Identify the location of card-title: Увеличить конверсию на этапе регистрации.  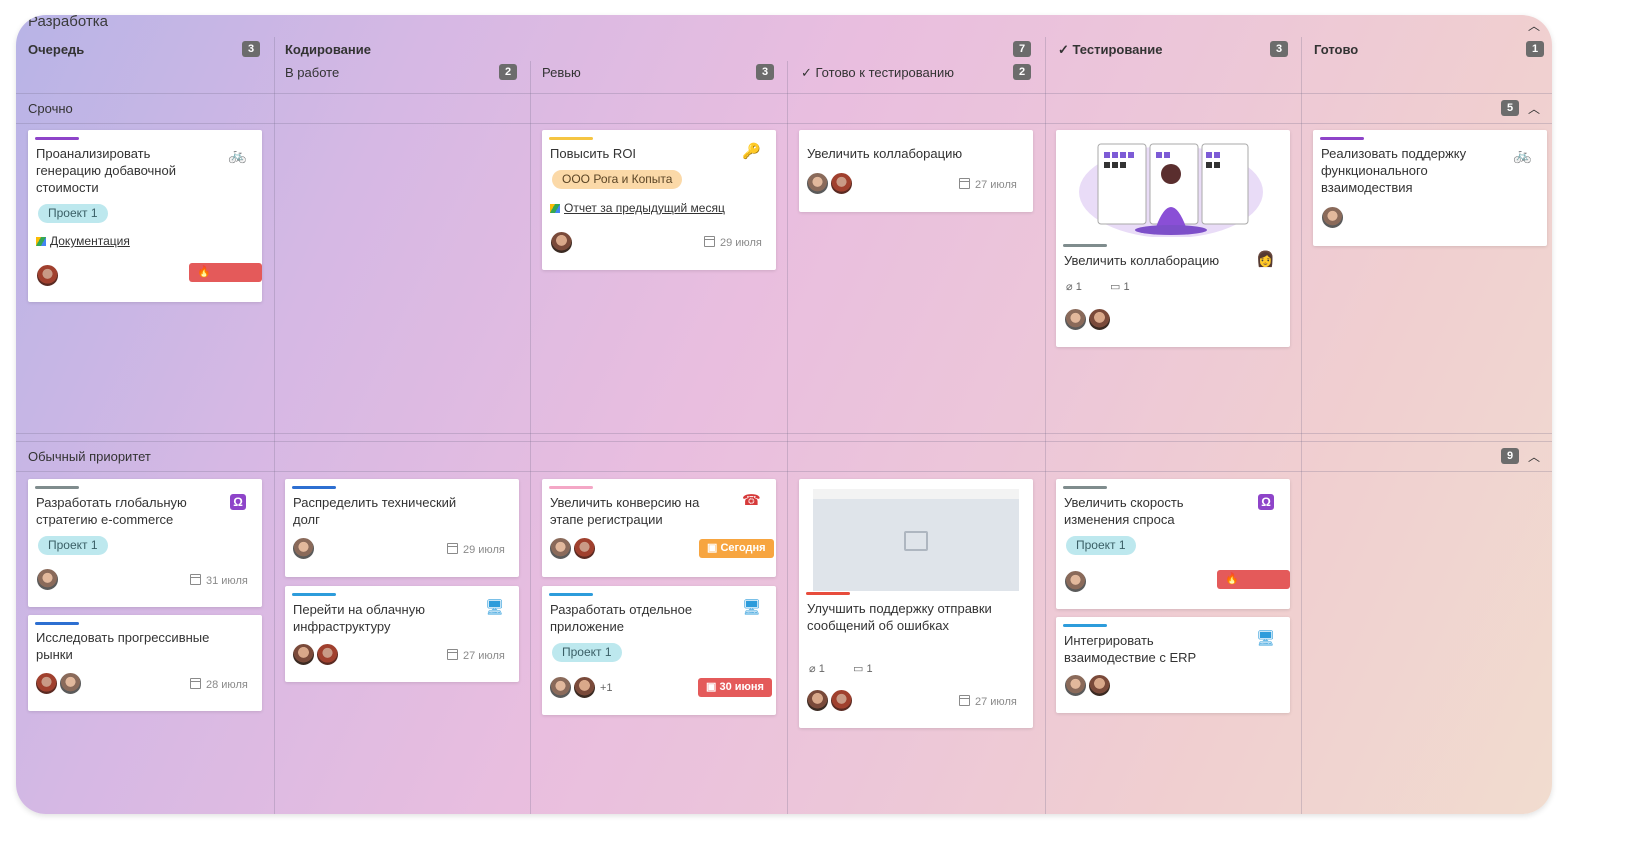
(625, 511).